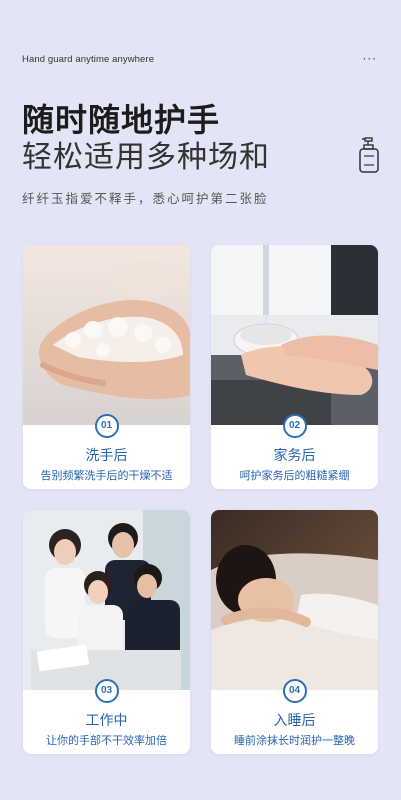 This screenshot has height=800, width=401. What do you see at coordinates (106, 426) in the screenshot?
I see `step-number-badge: 01` at bounding box center [106, 426].